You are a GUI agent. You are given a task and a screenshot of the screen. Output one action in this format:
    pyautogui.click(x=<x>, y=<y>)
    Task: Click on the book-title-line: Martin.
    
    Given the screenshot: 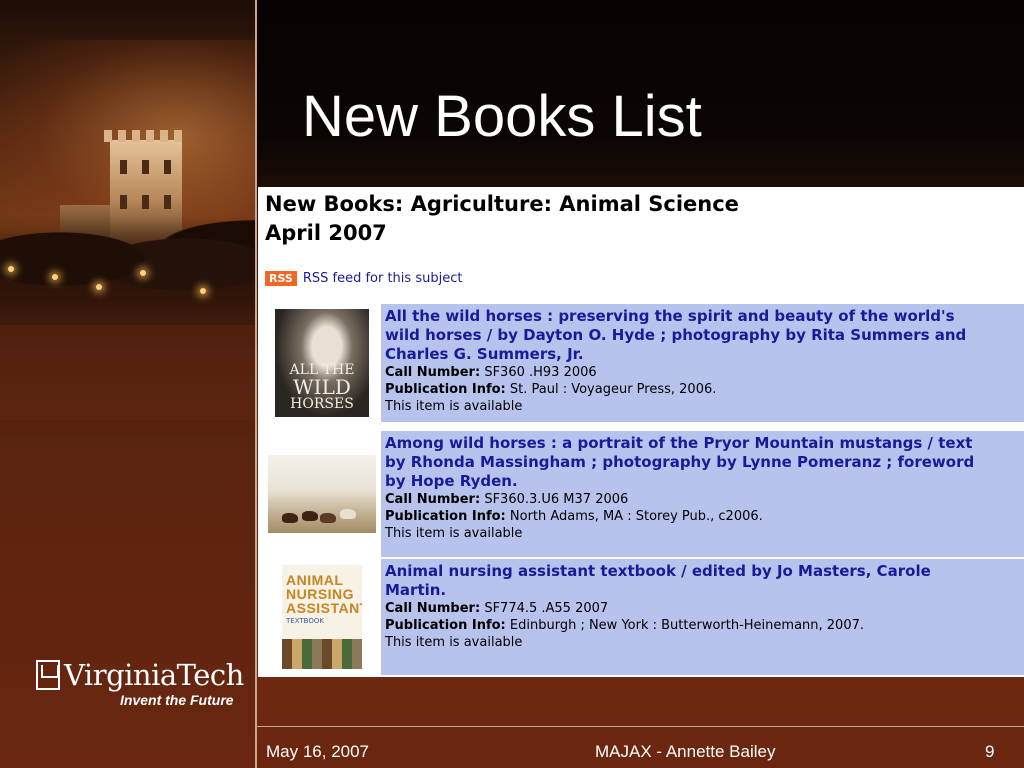 What is the action you would take?
    pyautogui.click(x=416, y=590)
    